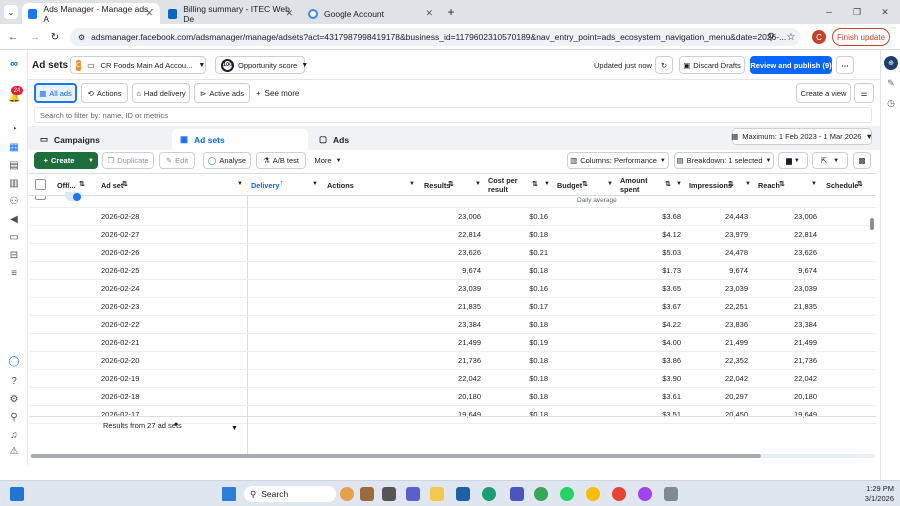 The height and width of the screenshot is (506, 900). I want to click on chrome-profile-2-icon, so click(619, 494).